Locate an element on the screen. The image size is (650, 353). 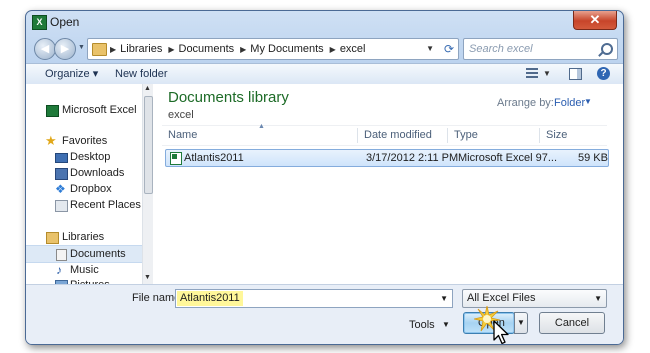
excel-file-icon is located at coordinates (176, 158).